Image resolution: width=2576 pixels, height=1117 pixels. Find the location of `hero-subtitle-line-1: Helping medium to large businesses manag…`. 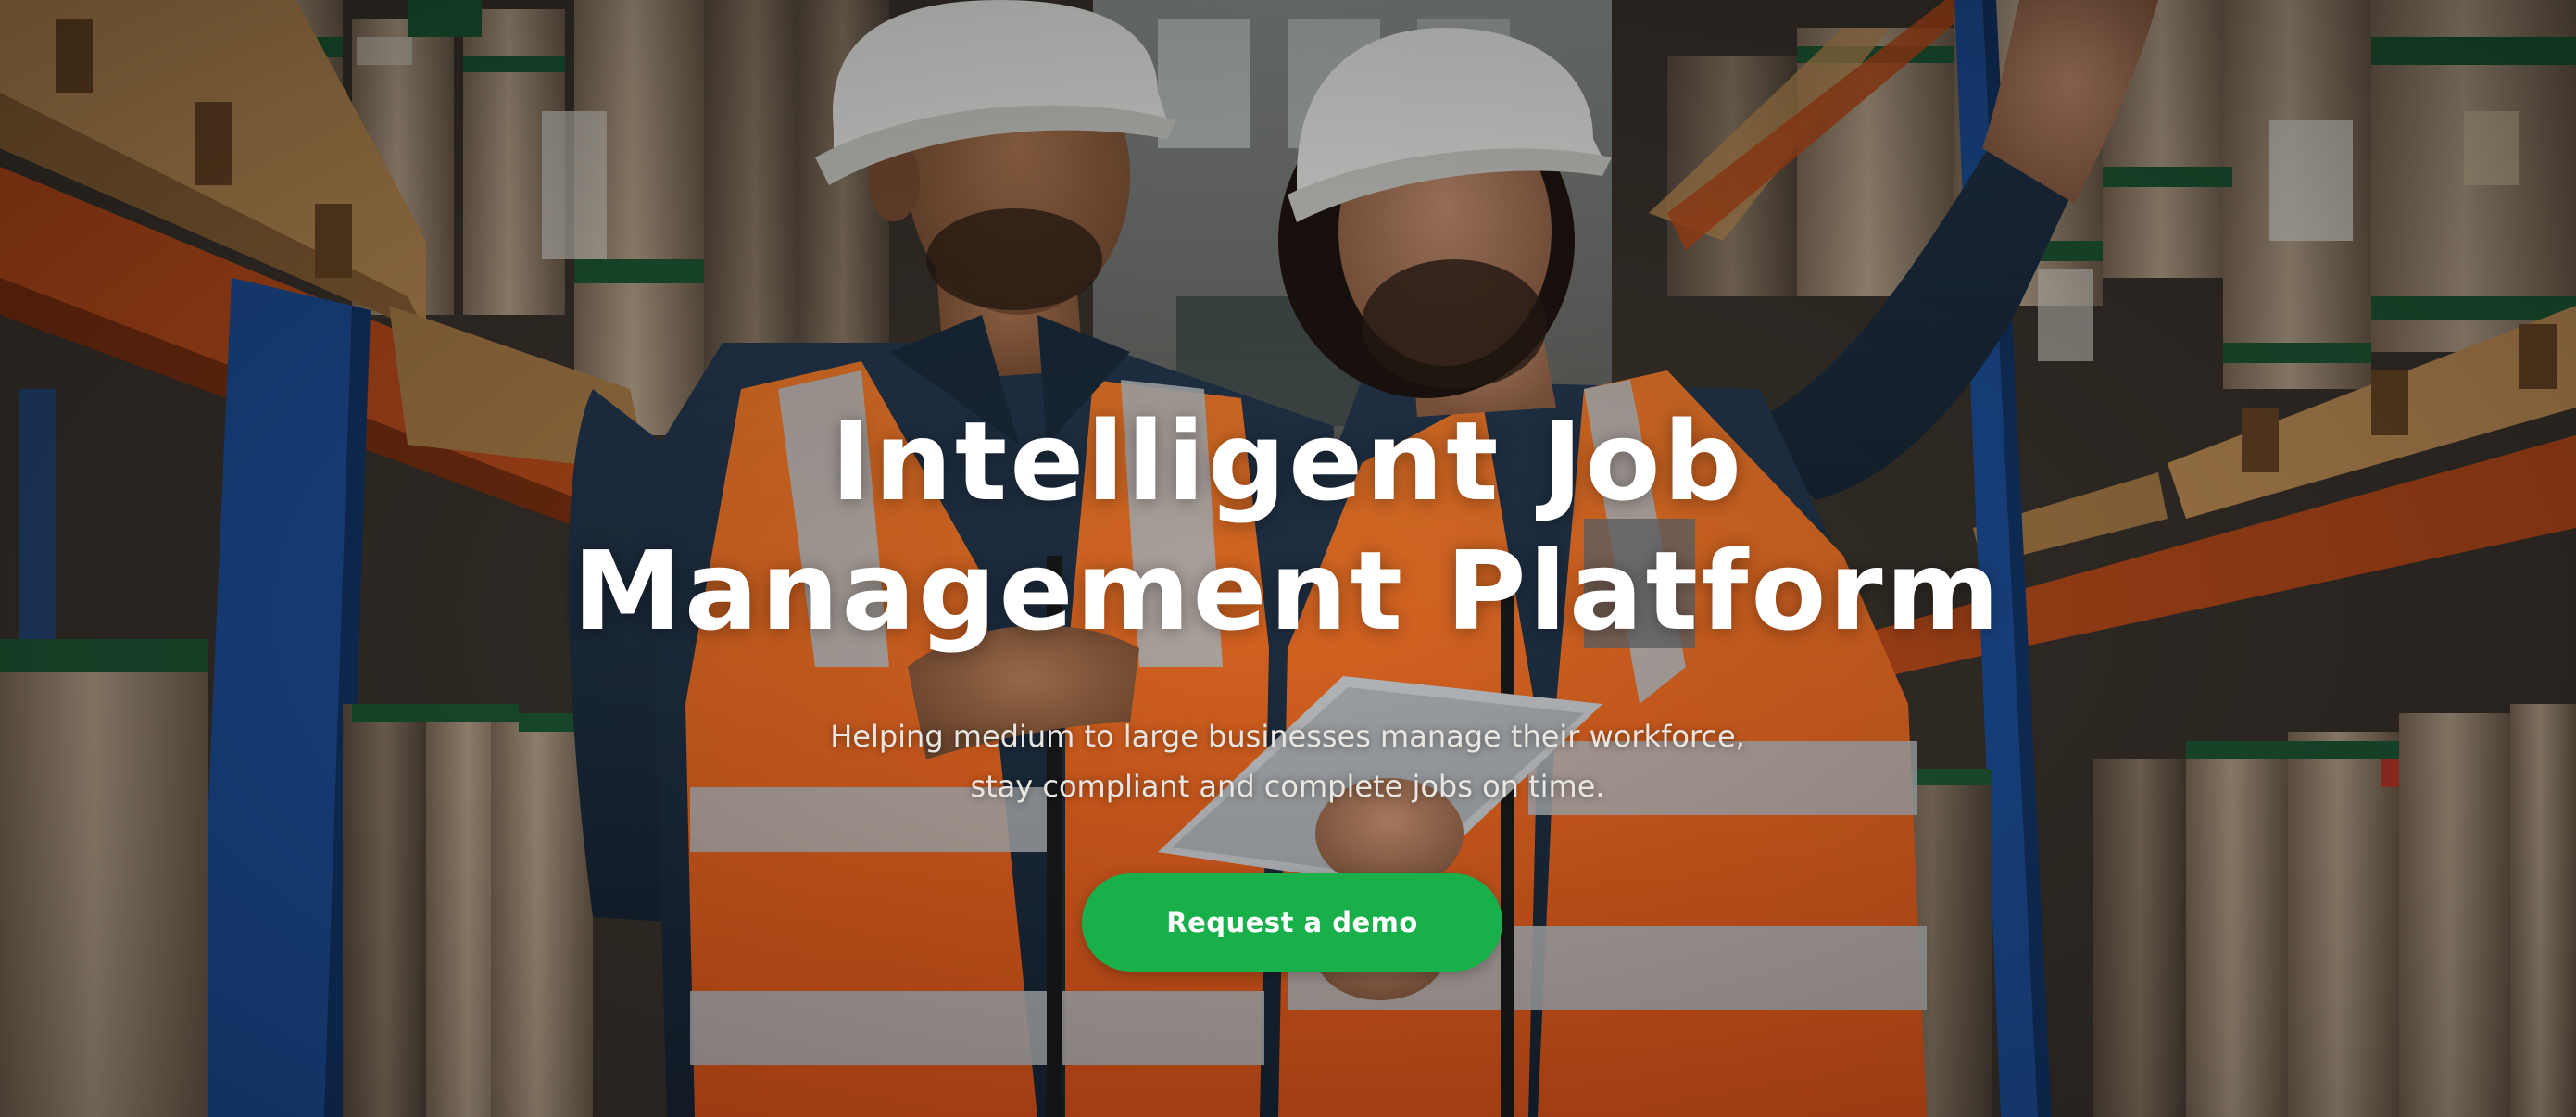

hero-subtitle-line-1: Helping medium to large businesses manag… is located at coordinates (1287, 736).